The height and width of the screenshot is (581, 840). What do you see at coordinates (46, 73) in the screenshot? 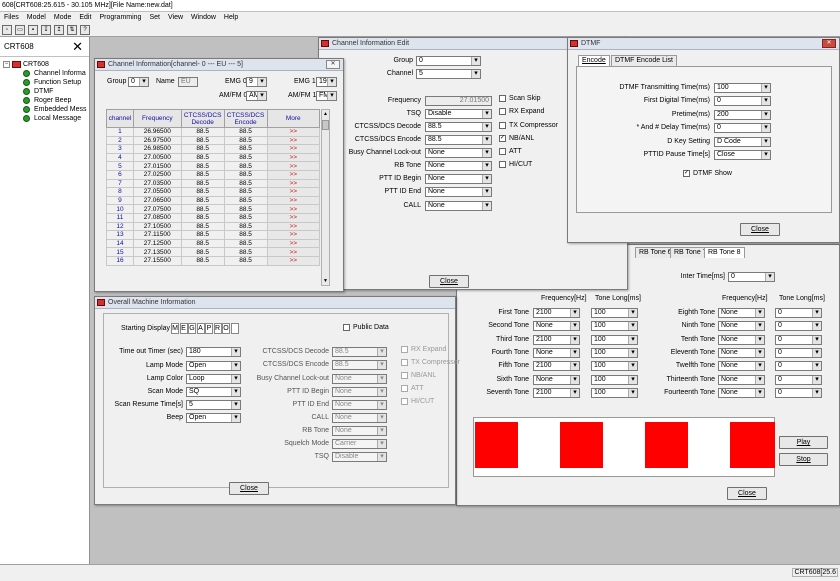
I see `tree-item-channel-info: Channel Informa` at bounding box center [46, 73].